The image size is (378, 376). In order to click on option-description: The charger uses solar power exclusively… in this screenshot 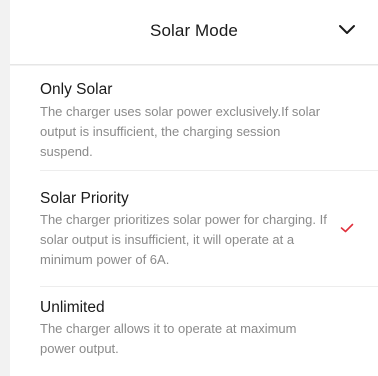, I will do `click(180, 131)`.